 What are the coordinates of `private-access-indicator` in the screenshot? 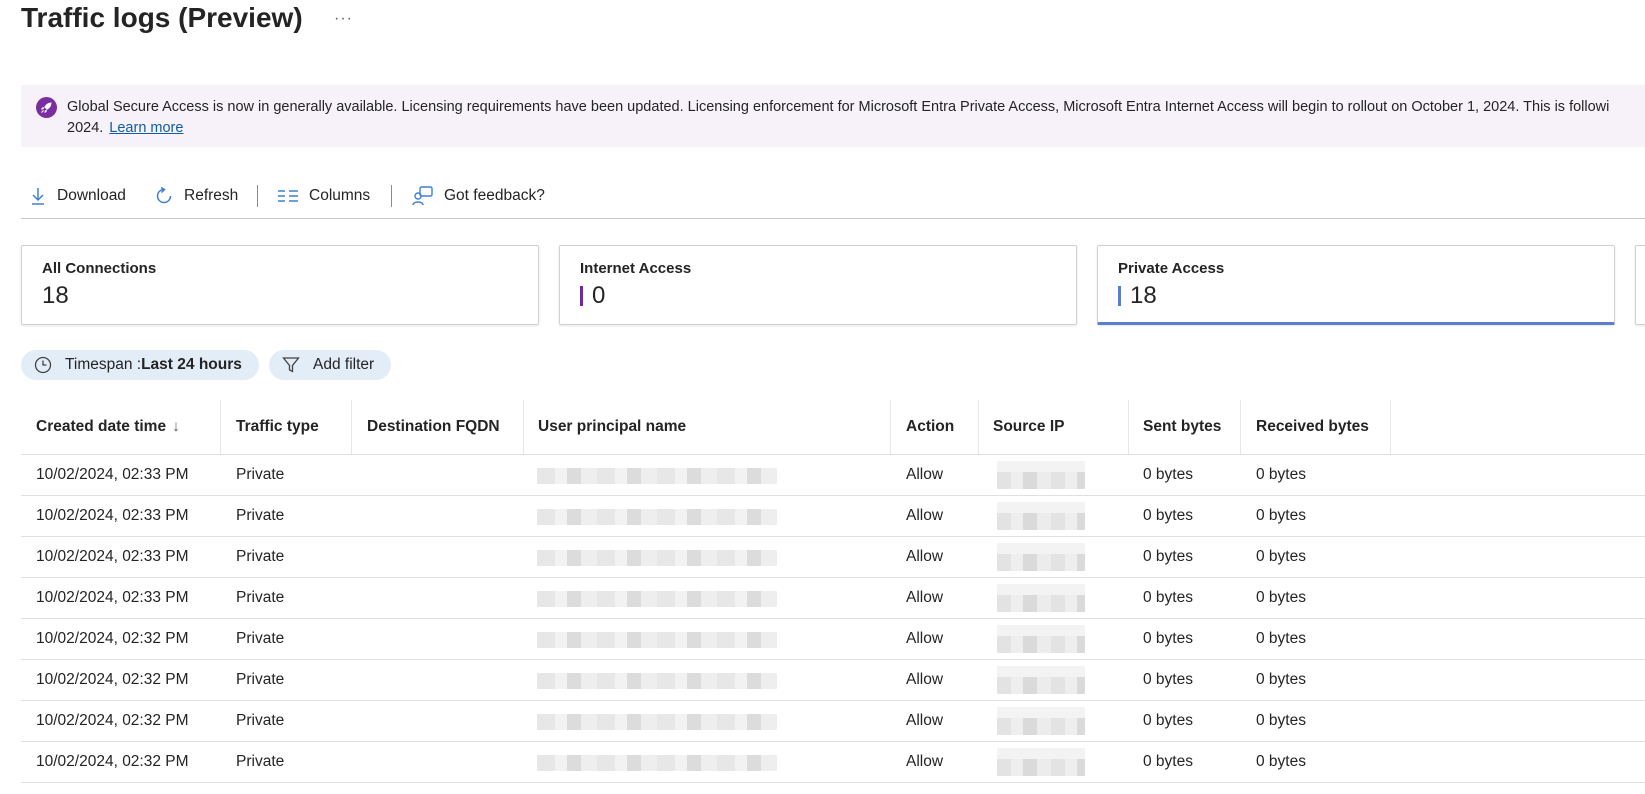 It's located at (1119, 296).